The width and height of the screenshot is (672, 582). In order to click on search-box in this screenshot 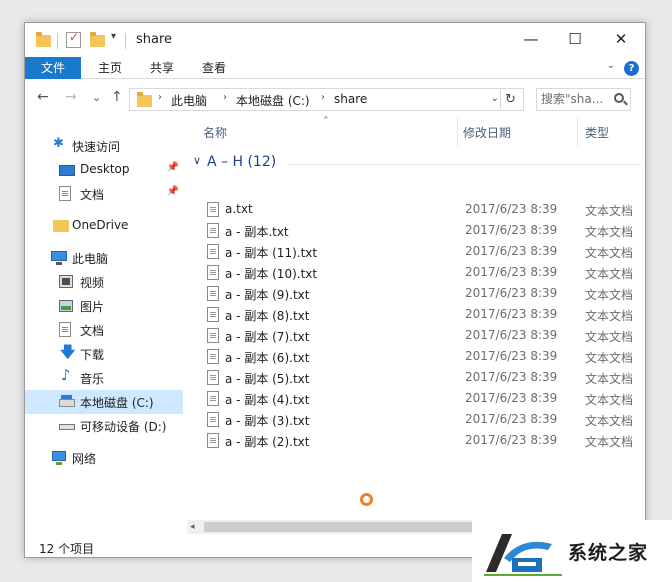, I will do `click(583, 99)`.